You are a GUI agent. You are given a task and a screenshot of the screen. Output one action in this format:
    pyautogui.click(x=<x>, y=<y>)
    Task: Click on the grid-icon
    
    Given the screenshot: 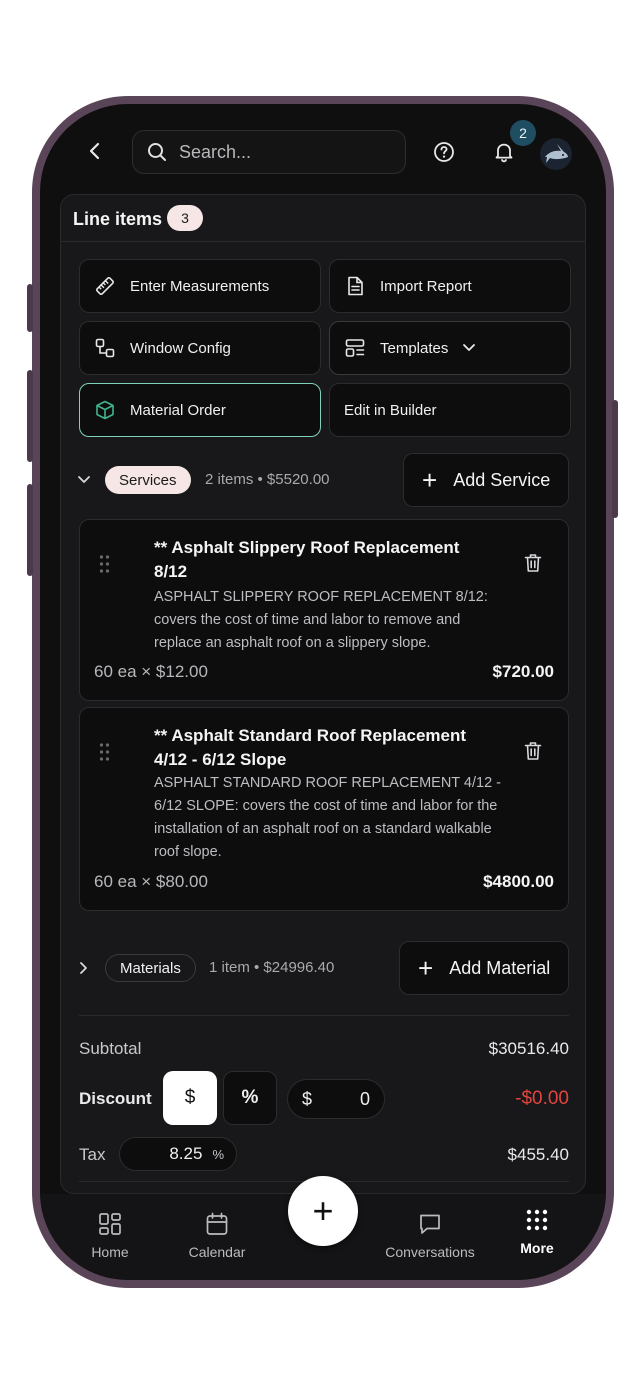 What is the action you would take?
    pyautogui.click(x=110, y=1224)
    